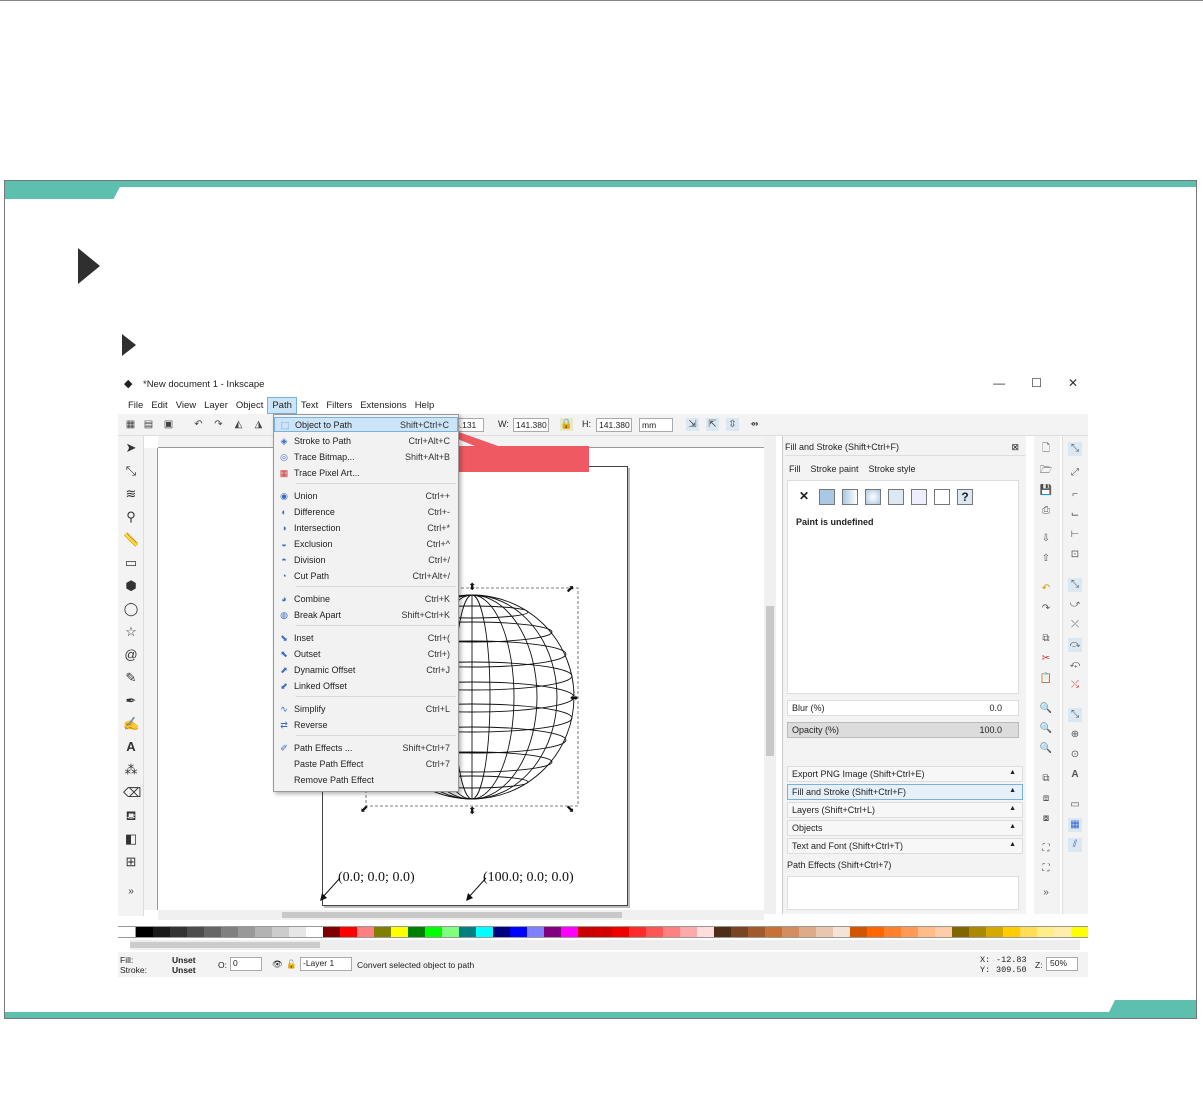  Describe the element at coordinates (1075, 665) in the screenshot. I see `snap-smooth-nodes-icon: ⤽` at that location.